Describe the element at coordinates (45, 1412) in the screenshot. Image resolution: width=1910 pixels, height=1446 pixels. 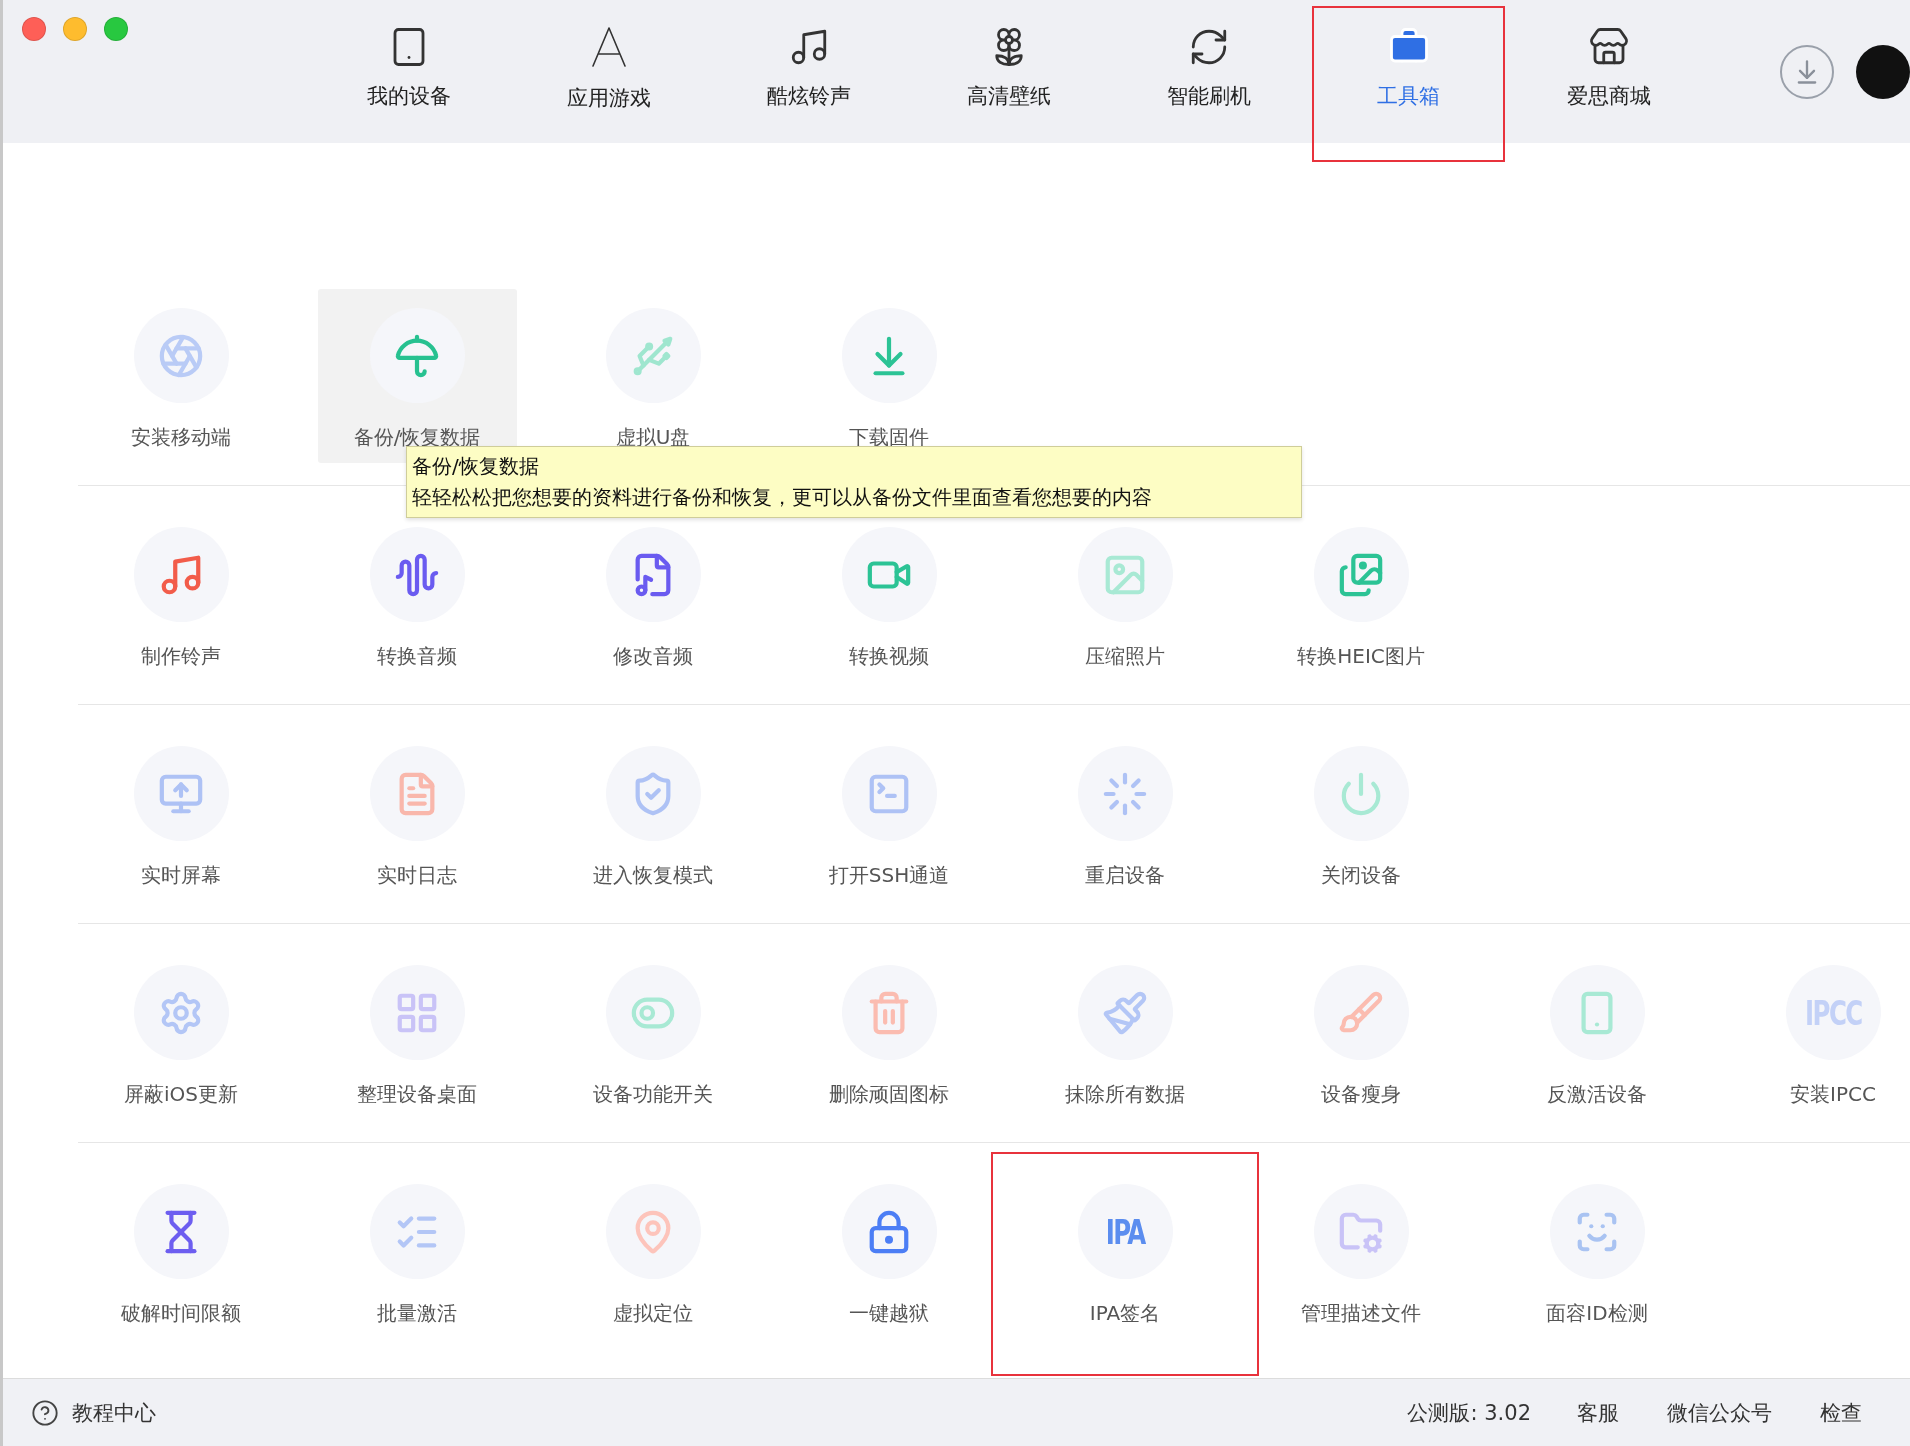
I see `help-icon` at that location.